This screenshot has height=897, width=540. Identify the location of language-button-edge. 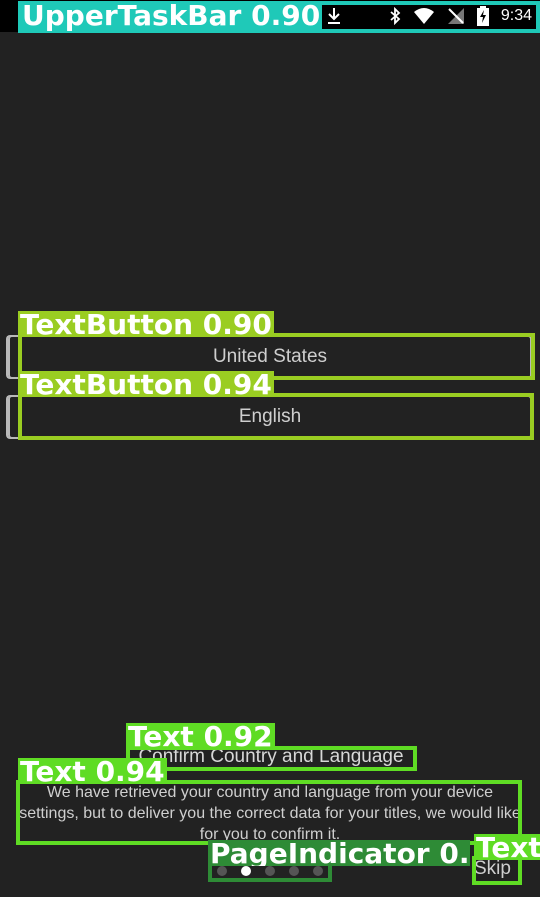
(11, 417).